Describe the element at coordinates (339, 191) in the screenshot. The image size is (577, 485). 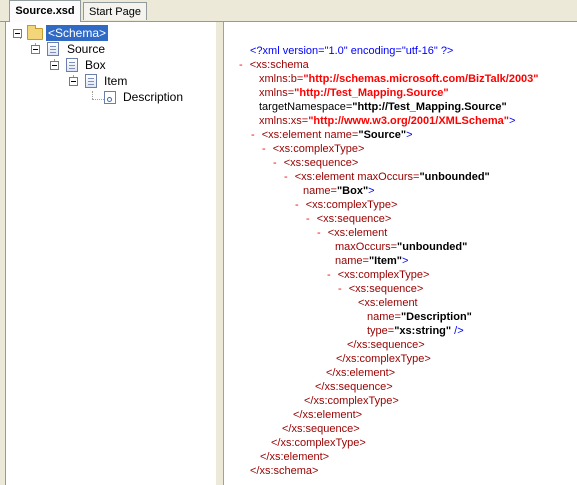
I see `xml-attr-line: name="Box">` at that location.